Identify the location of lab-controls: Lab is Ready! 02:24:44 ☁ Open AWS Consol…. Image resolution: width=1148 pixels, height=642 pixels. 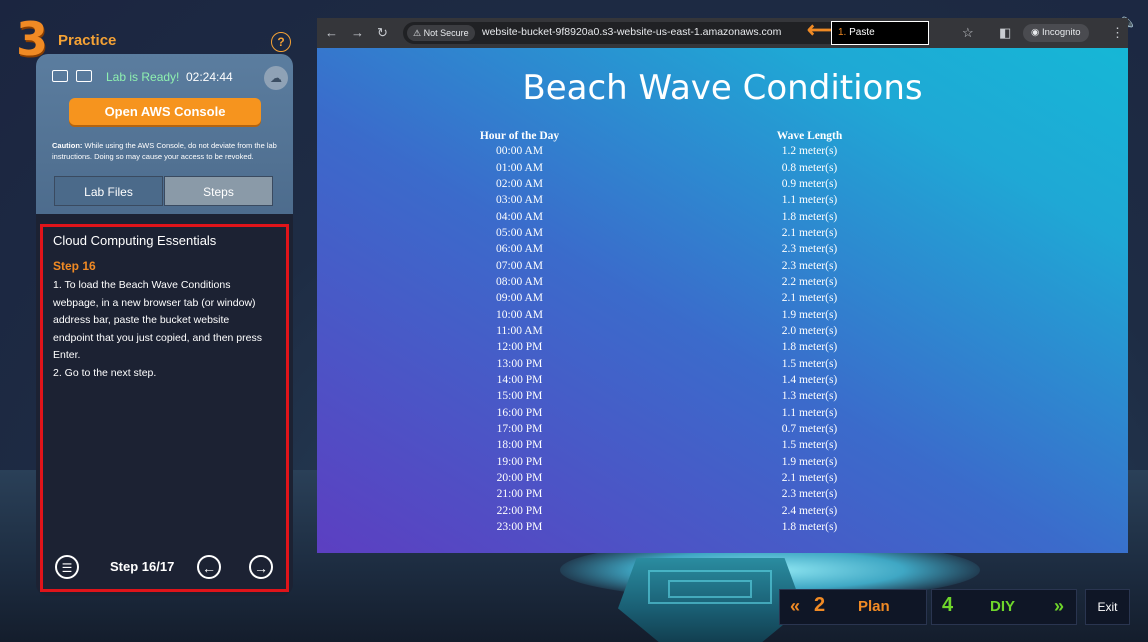
(164, 134).